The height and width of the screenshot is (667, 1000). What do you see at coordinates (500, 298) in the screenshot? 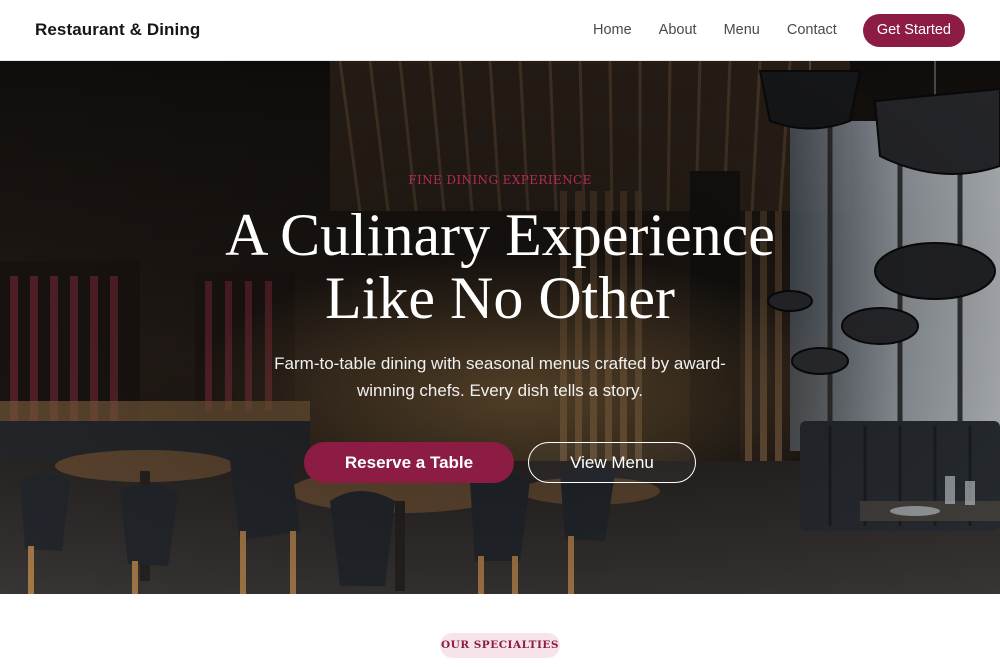
I see `hero-title-line-2: Like No Other` at bounding box center [500, 298].